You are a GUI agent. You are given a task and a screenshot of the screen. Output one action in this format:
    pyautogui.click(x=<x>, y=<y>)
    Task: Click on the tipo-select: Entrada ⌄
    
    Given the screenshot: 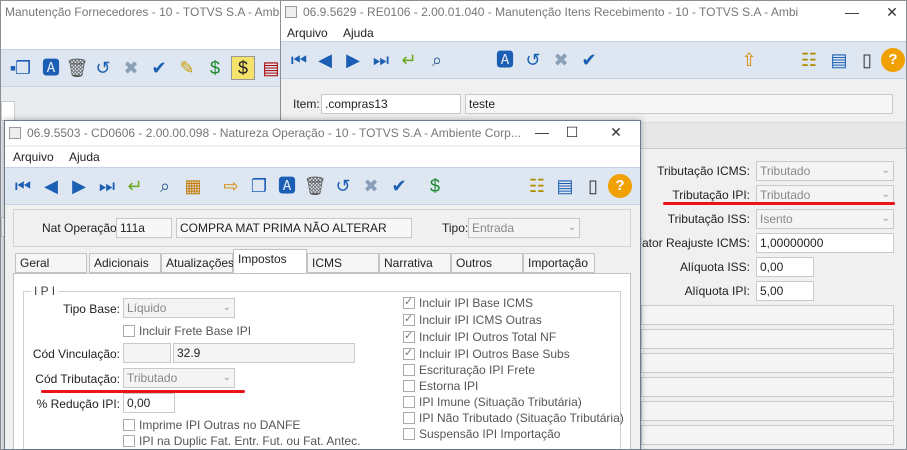 What is the action you would take?
    pyautogui.click(x=524, y=228)
    